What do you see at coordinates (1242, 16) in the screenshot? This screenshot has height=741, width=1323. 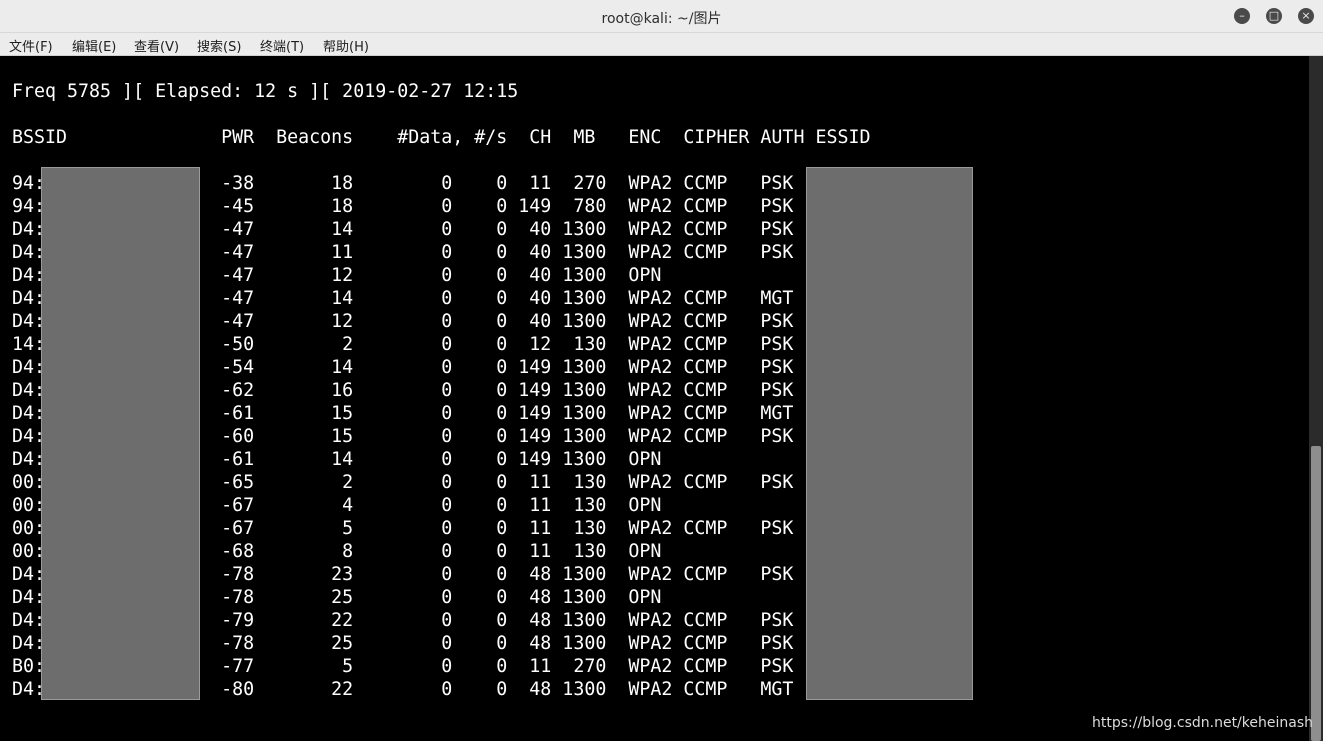 I see `minimize-icon: –` at bounding box center [1242, 16].